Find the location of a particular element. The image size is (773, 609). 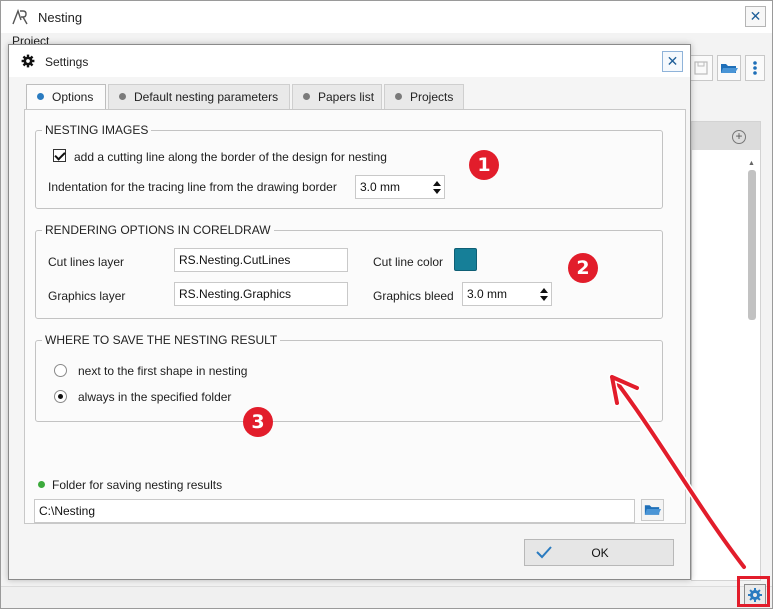

main-titlebar: Nesting ✕ is located at coordinates (386, 17).